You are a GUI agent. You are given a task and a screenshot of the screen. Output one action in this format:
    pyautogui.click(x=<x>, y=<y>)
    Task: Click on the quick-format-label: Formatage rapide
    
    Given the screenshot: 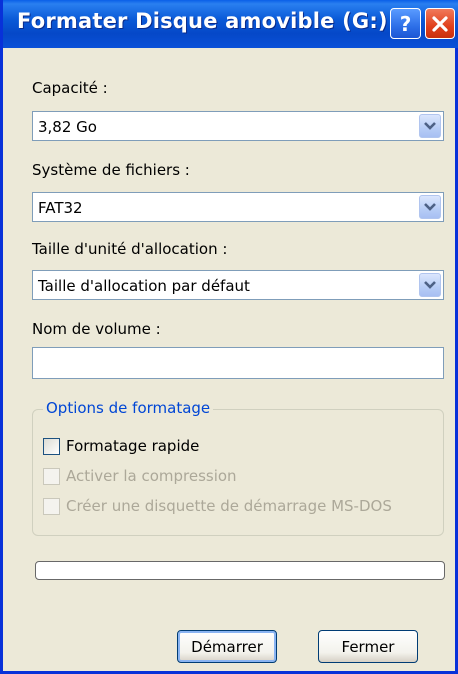 What is the action you would take?
    pyautogui.click(x=132, y=446)
    